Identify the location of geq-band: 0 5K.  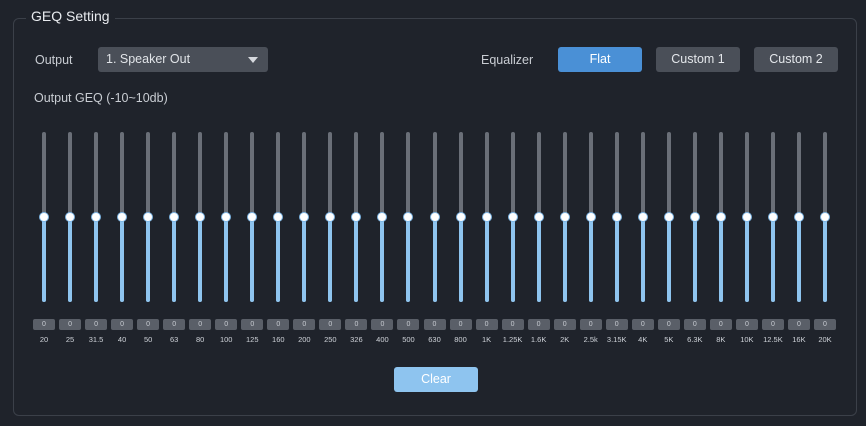
(669, 175).